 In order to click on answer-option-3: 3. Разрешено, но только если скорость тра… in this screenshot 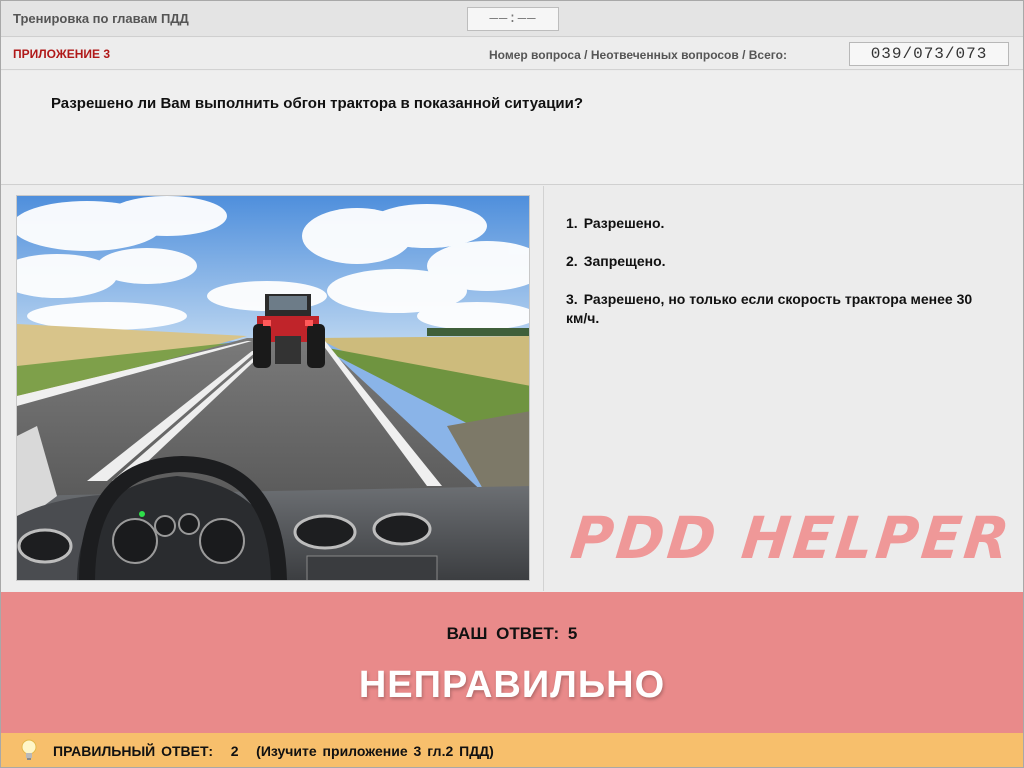, I will do `click(776, 309)`.